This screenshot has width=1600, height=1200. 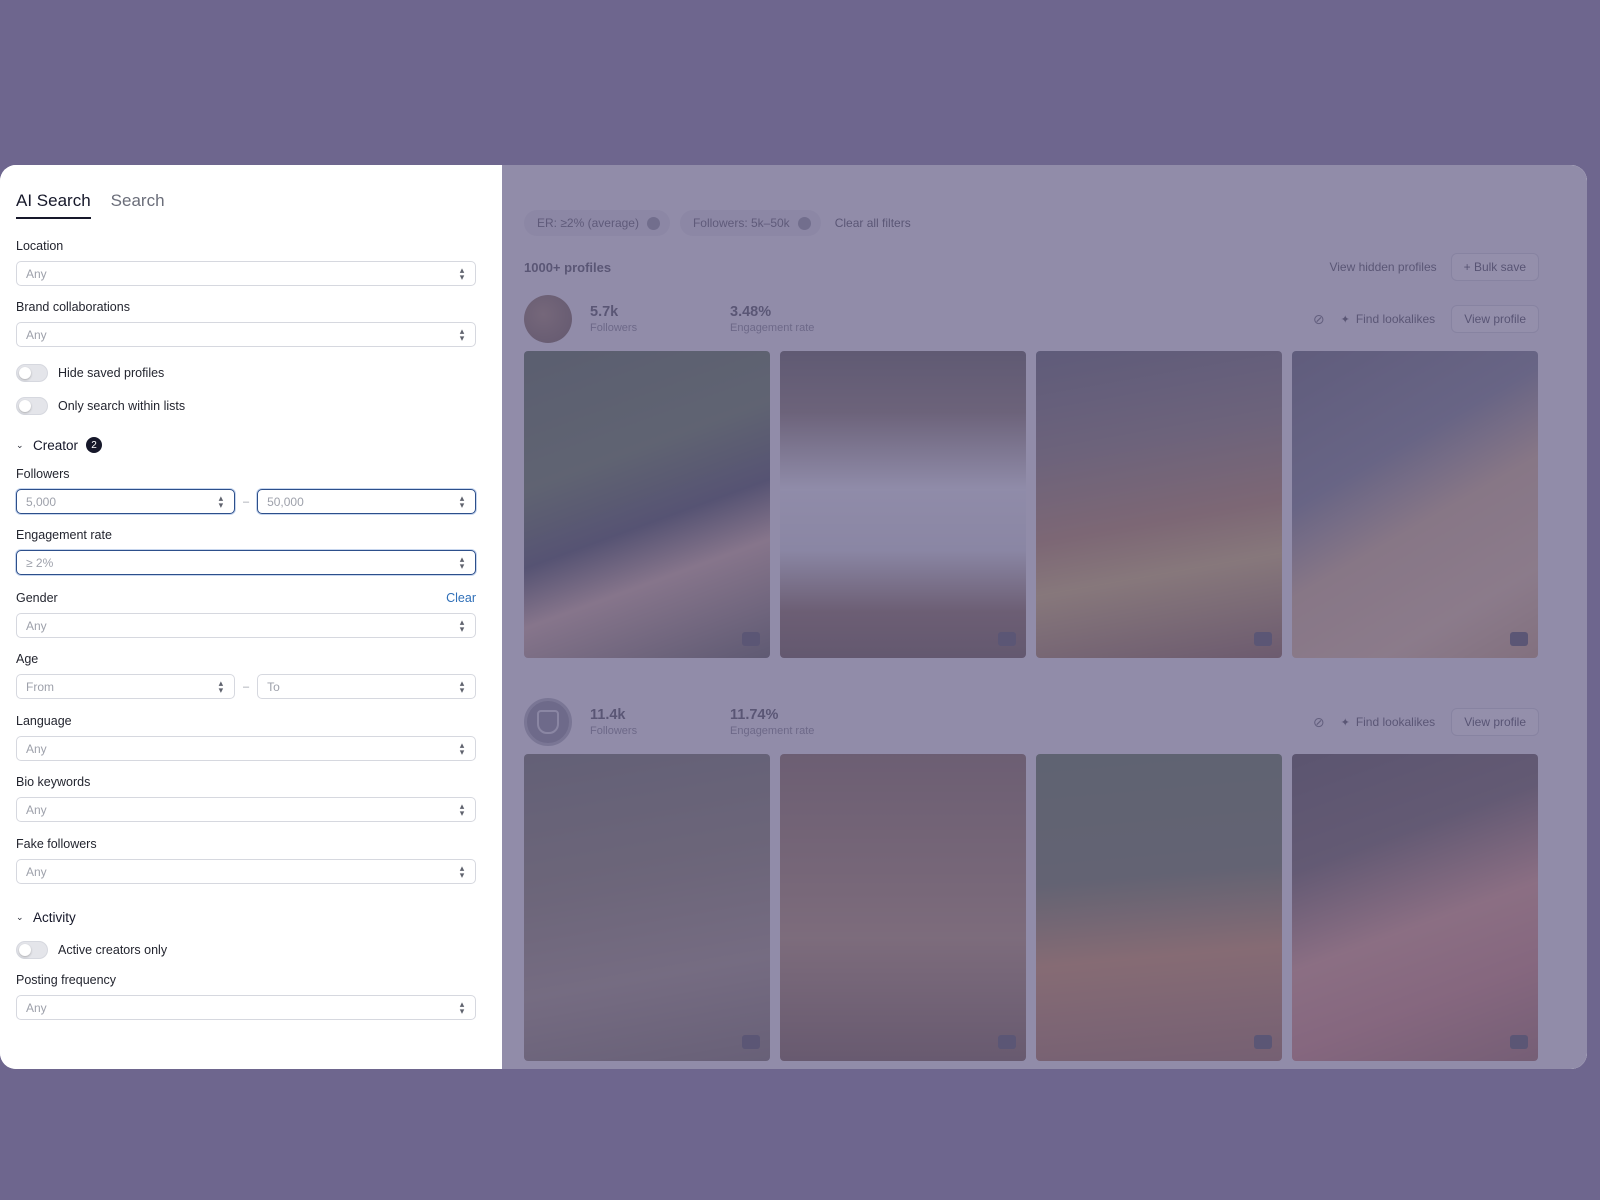 What do you see at coordinates (246, 748) in the screenshot?
I see `language-select: Any ▴ ▾` at bounding box center [246, 748].